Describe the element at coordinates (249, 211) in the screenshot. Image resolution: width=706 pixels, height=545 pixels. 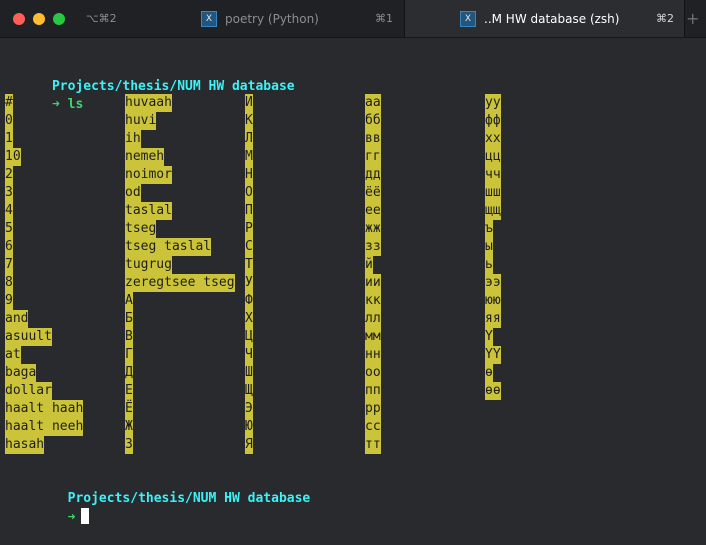
I see `directory-name: П` at that location.